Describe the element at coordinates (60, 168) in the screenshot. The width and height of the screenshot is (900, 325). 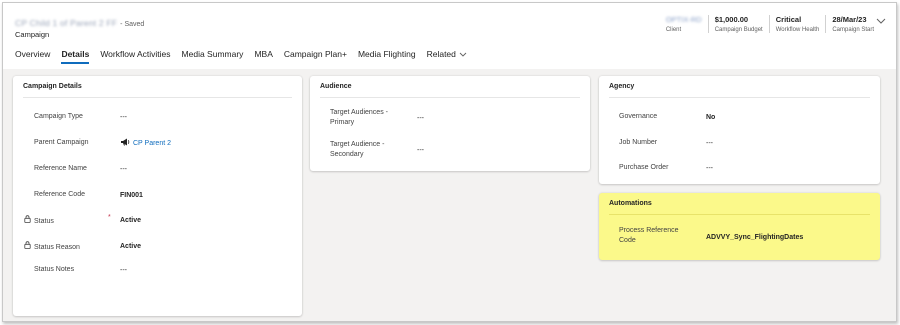
I see `reference-name-label: Reference Name` at that location.